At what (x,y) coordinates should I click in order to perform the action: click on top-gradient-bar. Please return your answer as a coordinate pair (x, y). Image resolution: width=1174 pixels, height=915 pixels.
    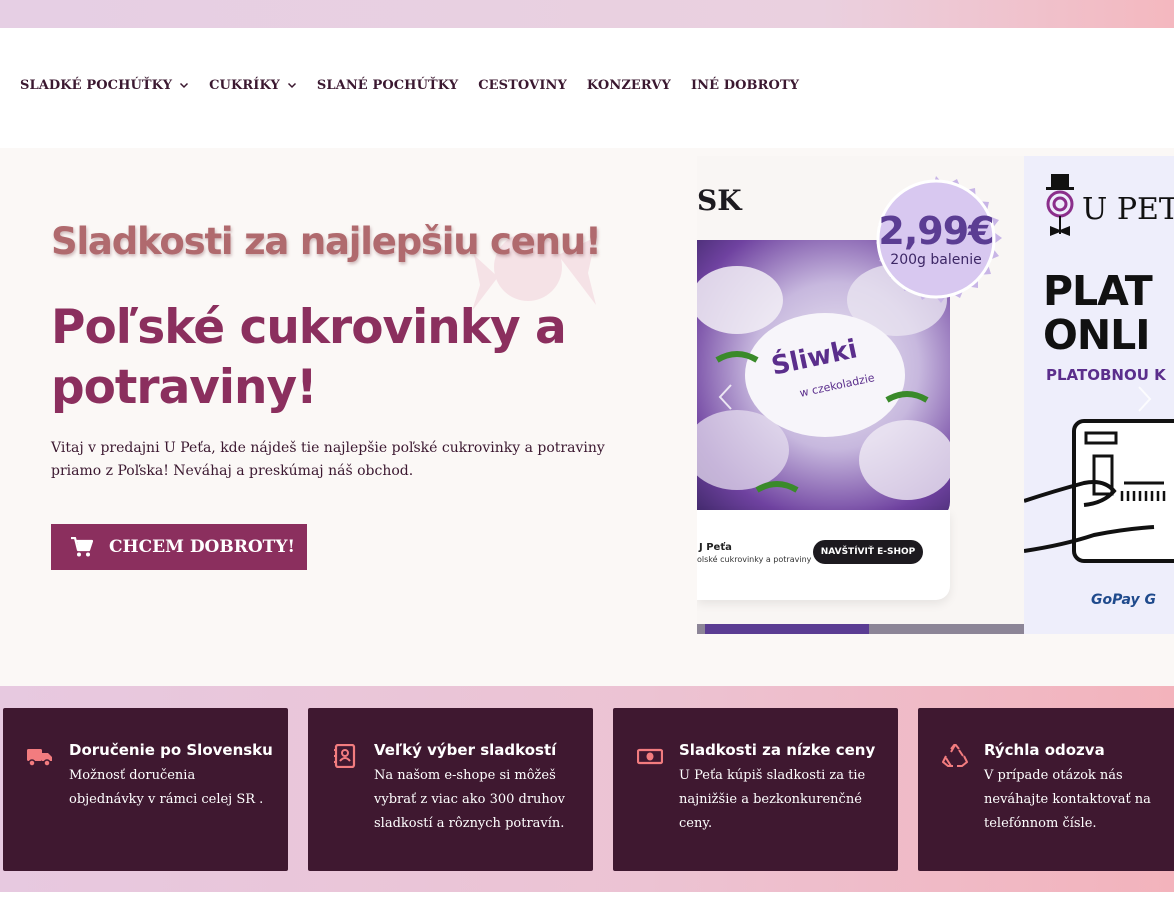
    Looking at the image, I should click on (587, 14).